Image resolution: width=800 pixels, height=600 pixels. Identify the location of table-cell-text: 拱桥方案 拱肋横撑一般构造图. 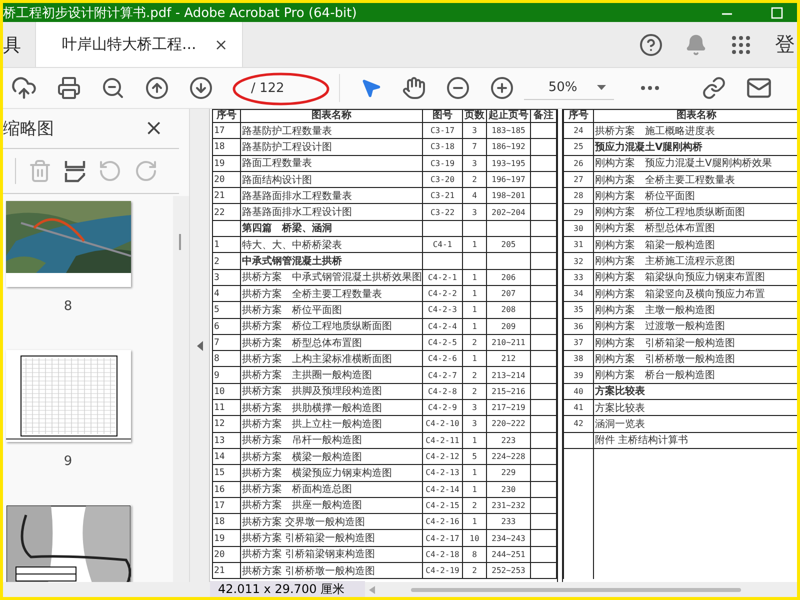
(312, 408).